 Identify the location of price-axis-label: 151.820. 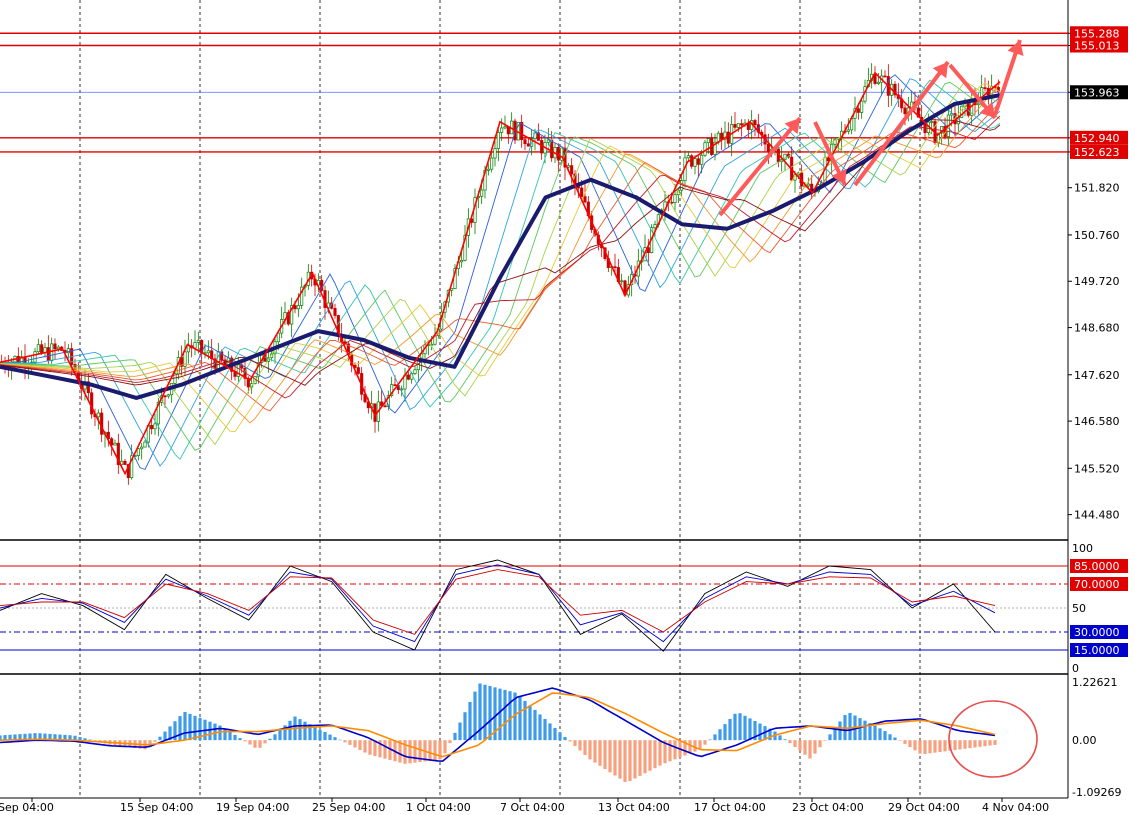
(1097, 188).